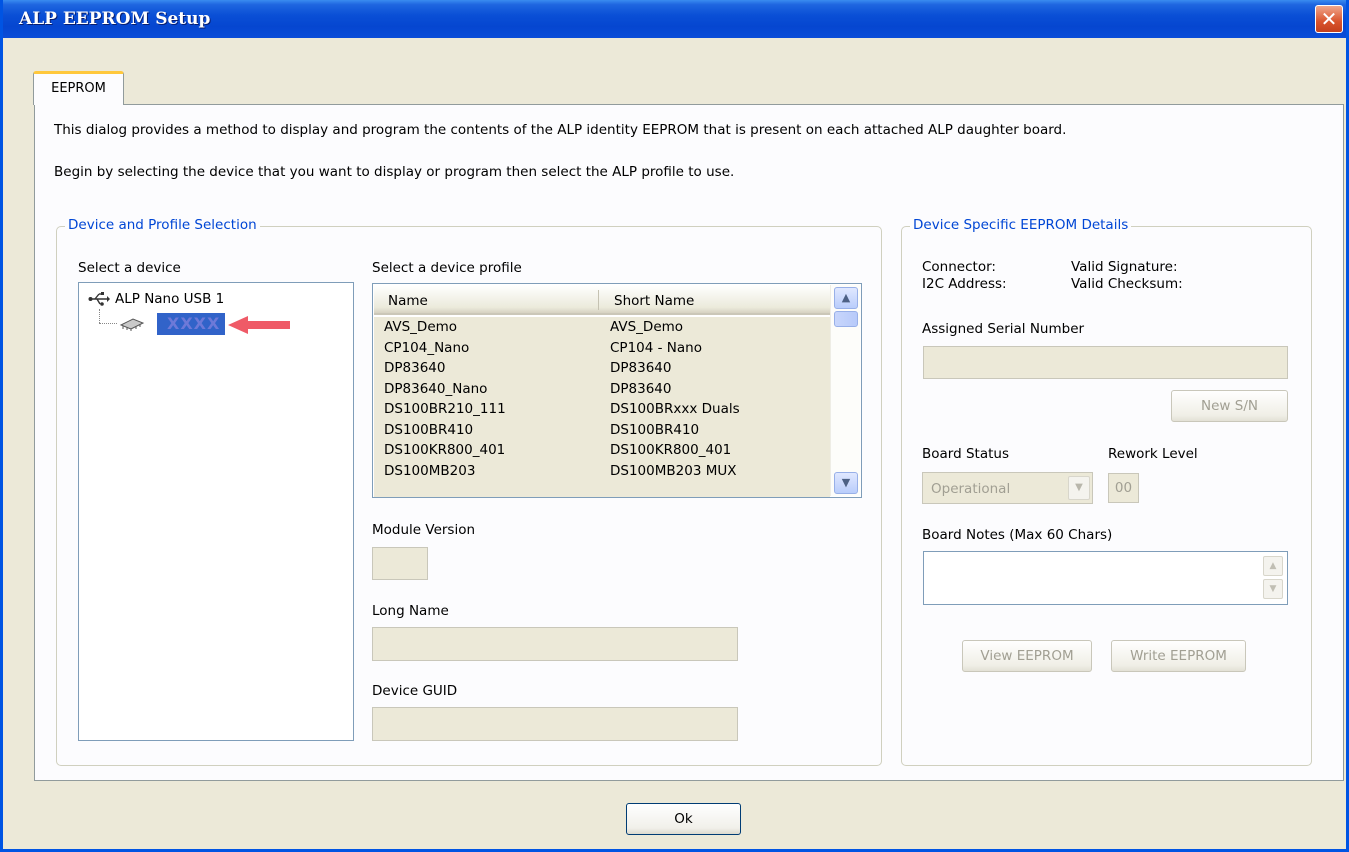  Describe the element at coordinates (656, 347) in the screenshot. I see `profile-short-name: CP104 - Nano` at that location.